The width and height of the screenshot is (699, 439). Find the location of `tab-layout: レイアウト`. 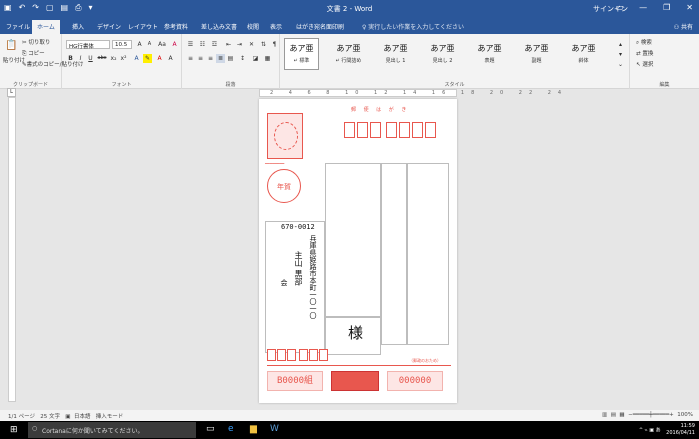

tab-layout: レイアウト is located at coordinates (143, 26).